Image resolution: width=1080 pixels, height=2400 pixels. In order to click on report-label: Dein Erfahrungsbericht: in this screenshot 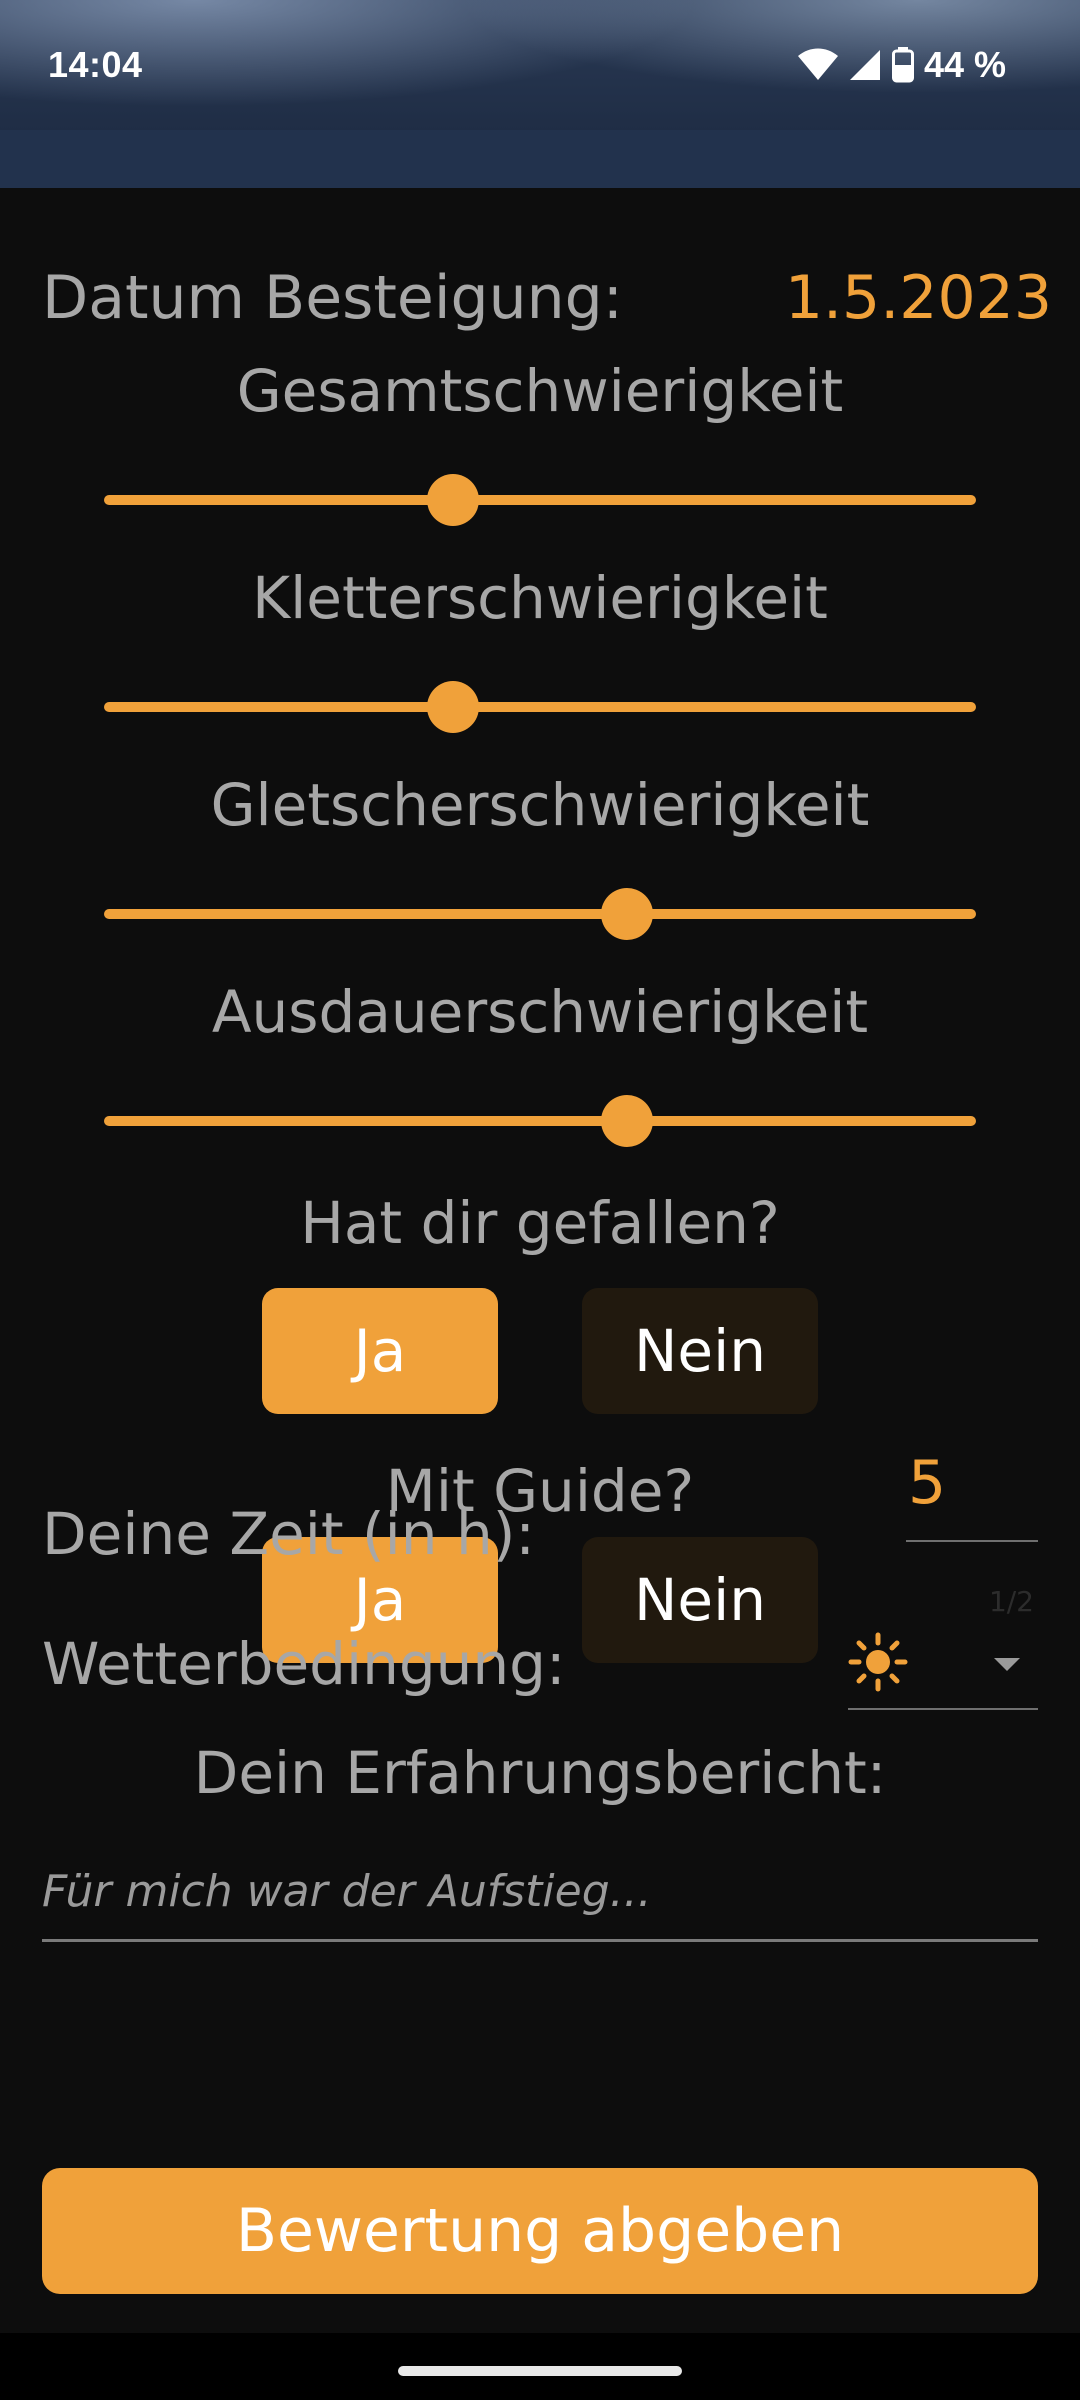, I will do `click(540, 1773)`.